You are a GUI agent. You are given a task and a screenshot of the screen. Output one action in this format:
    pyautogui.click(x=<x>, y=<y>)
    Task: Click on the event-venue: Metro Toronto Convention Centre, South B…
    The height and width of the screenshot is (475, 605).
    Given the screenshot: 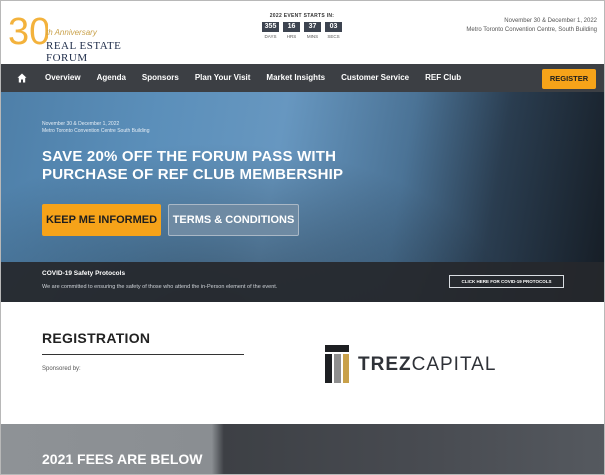 What is the action you would take?
    pyautogui.click(x=531, y=30)
    